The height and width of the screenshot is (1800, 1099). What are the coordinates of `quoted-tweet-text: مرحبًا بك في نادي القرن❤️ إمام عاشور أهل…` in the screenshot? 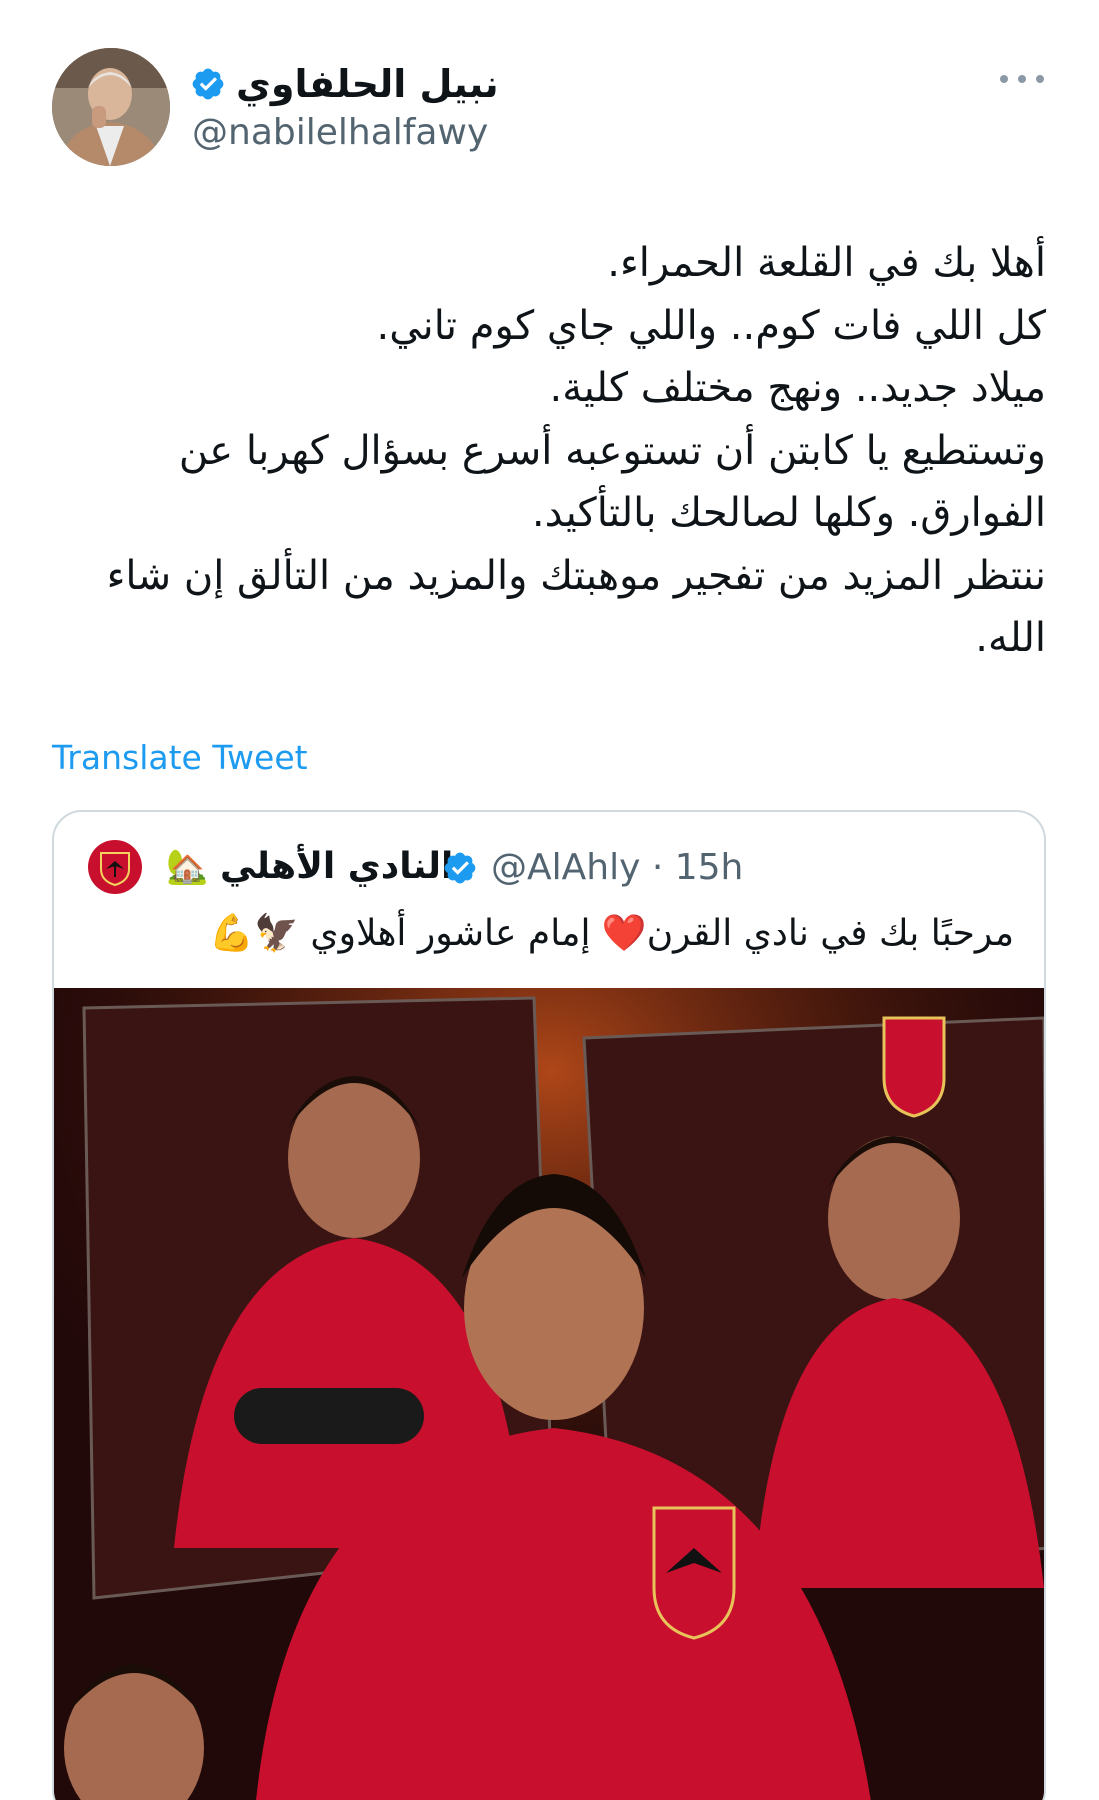 It's located at (611, 933).